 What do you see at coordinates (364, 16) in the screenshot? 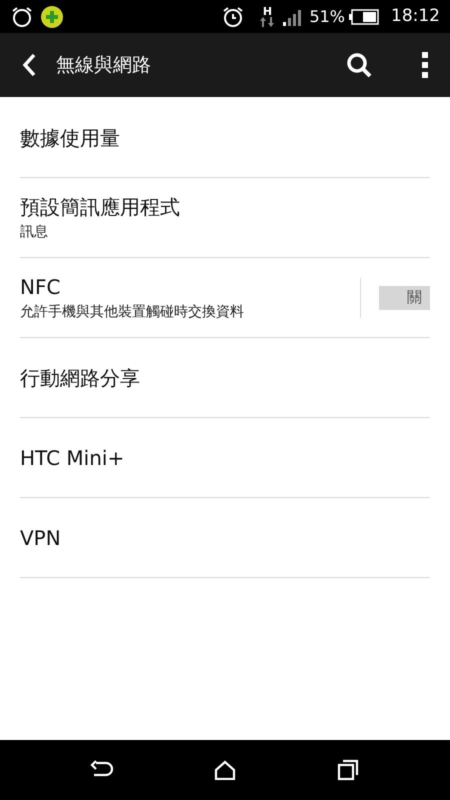
I see `battery-icon` at bounding box center [364, 16].